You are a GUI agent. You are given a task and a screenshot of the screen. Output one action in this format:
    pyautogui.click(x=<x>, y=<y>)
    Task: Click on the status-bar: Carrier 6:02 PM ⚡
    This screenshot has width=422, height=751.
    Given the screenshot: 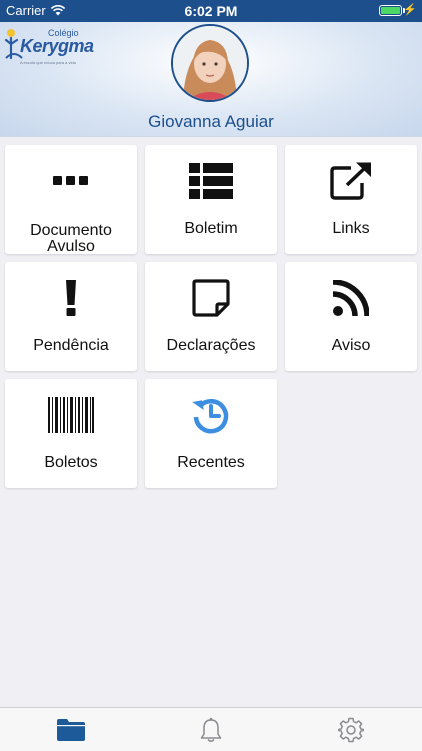 What is the action you would take?
    pyautogui.click(x=211, y=11)
    